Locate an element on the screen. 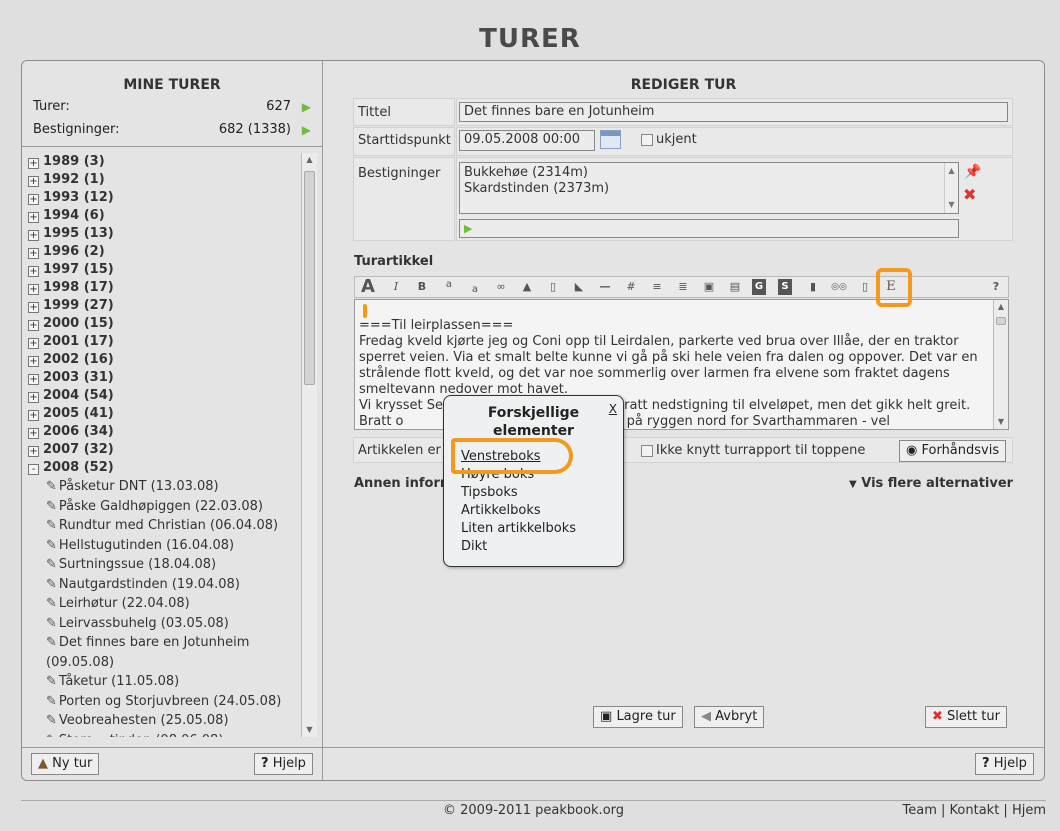  add-ascent-input: ▶ is located at coordinates (709, 228).